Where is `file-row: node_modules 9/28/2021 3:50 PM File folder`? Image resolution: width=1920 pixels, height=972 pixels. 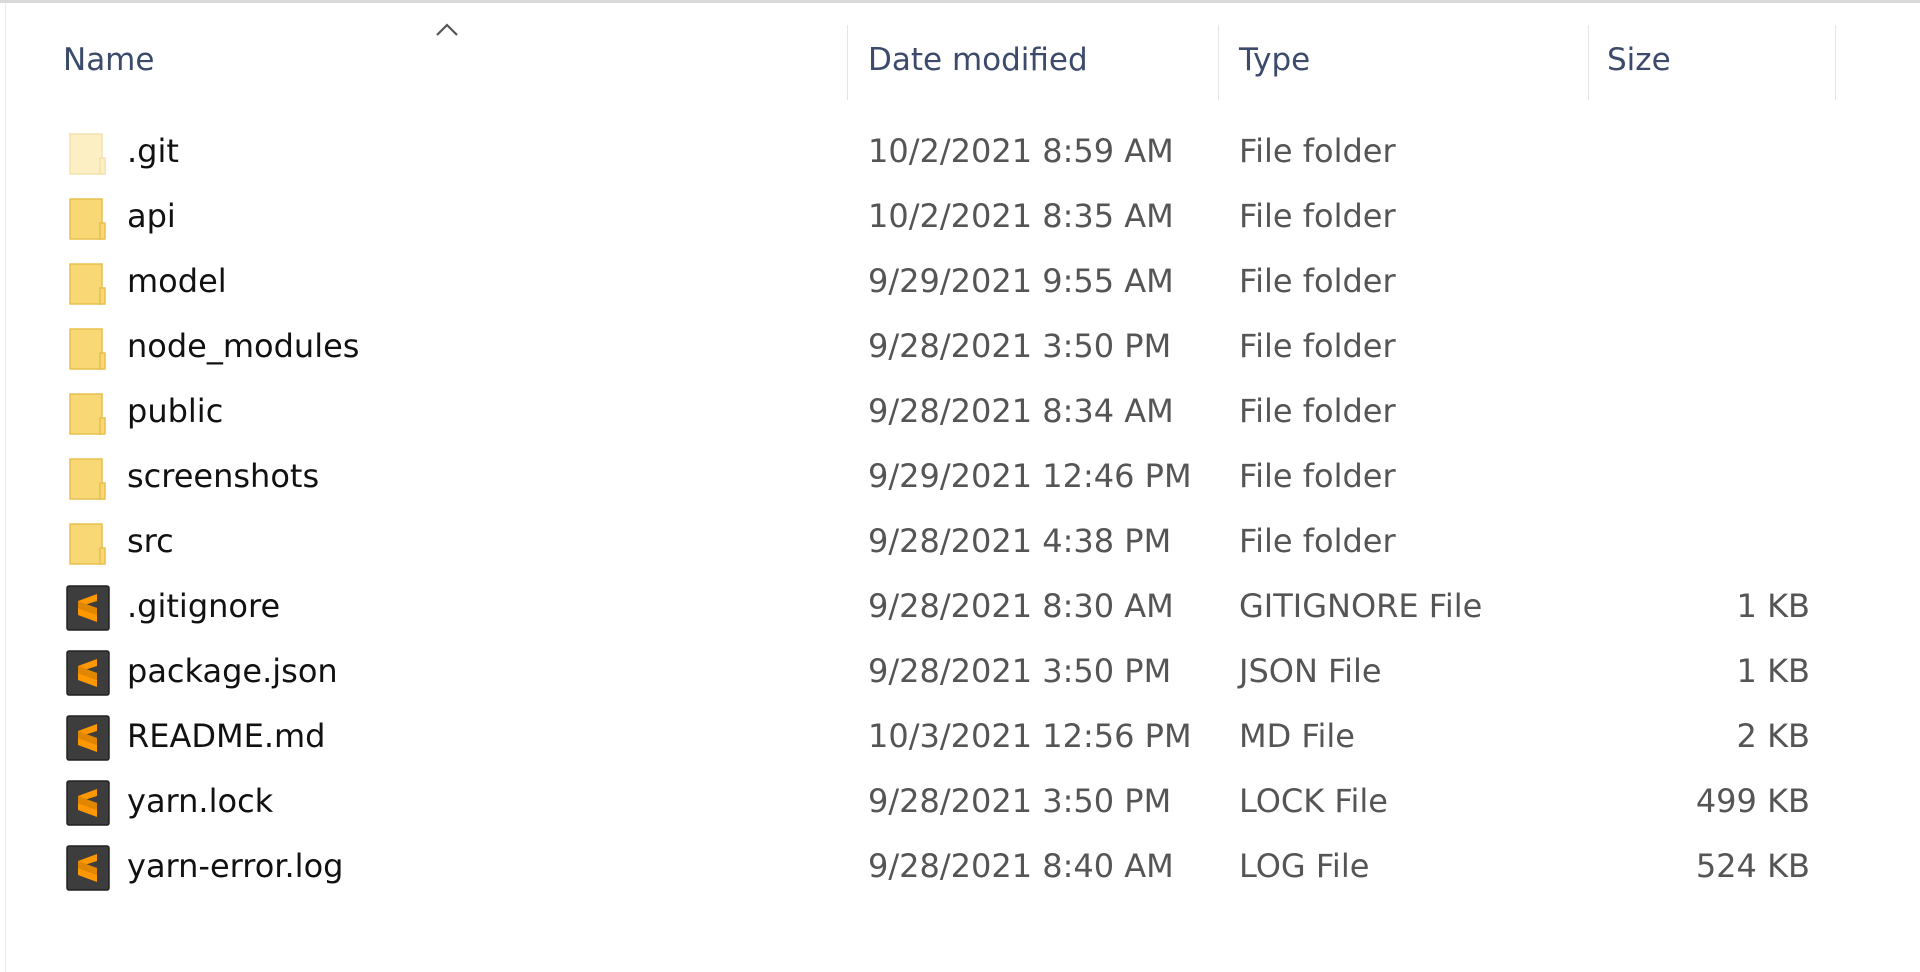
file-row: node_modules 9/28/2021 3:50 PM File folder is located at coordinates (940, 348).